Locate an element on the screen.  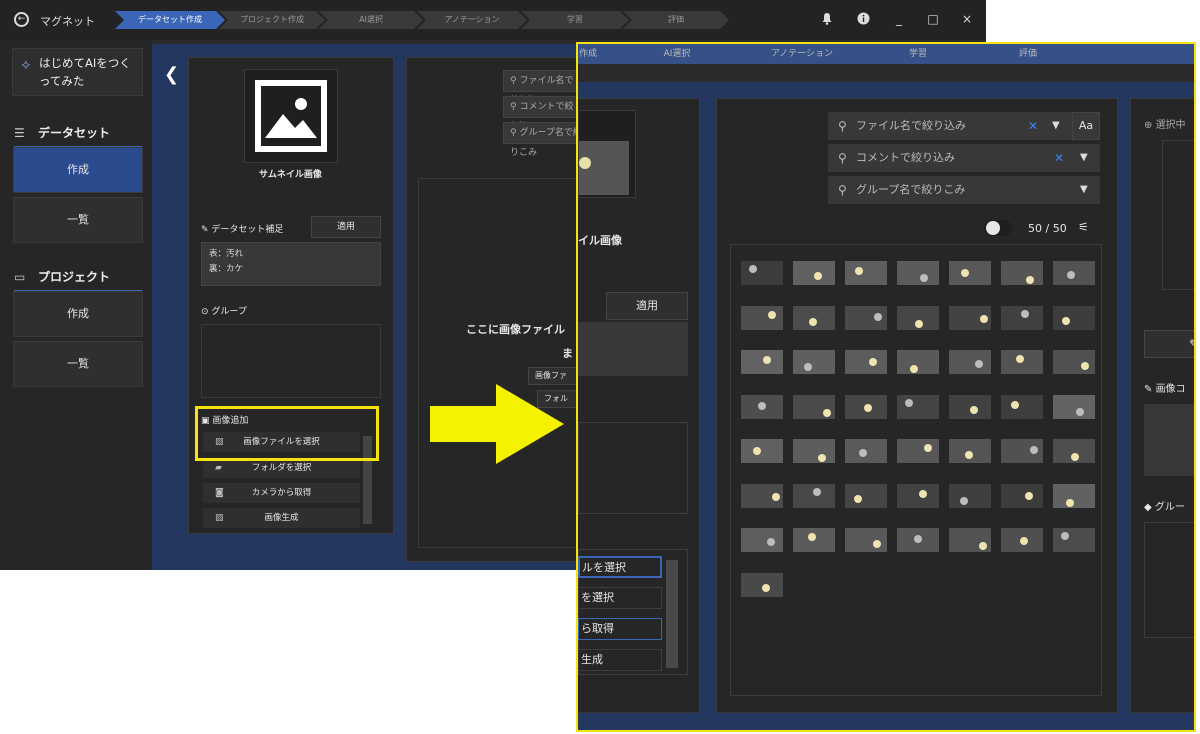
zoom-step-annotation: アノテーション is located at coordinates (802, 54).